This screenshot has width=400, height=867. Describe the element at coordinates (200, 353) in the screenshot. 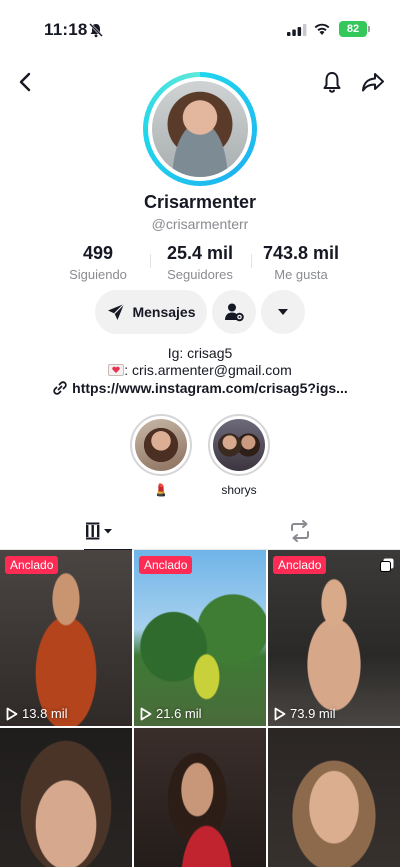

I see `bio-instagram: Ig: crisag5` at that location.